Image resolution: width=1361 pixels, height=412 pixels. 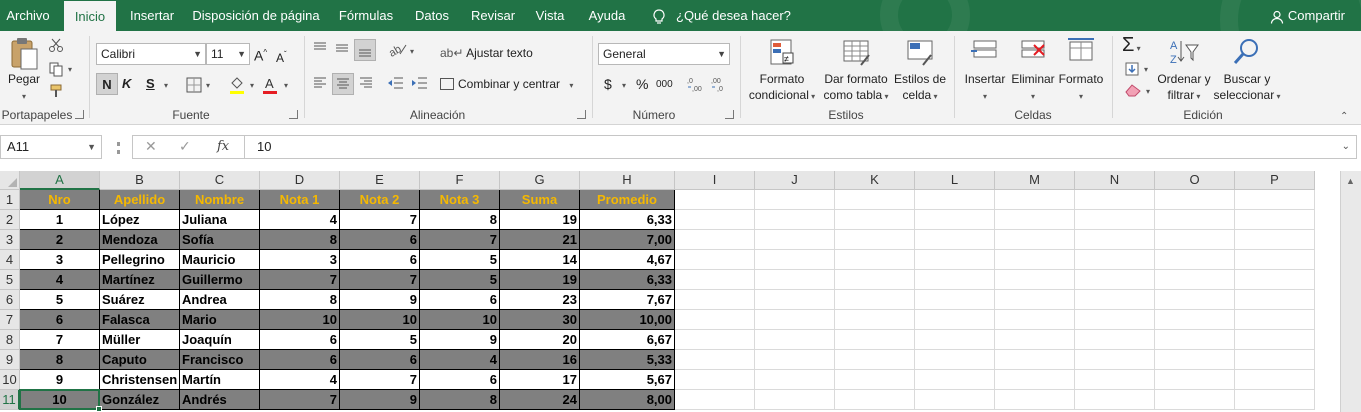 What do you see at coordinates (540, 280) in the screenshot?
I see `table-cell: 19` at bounding box center [540, 280].